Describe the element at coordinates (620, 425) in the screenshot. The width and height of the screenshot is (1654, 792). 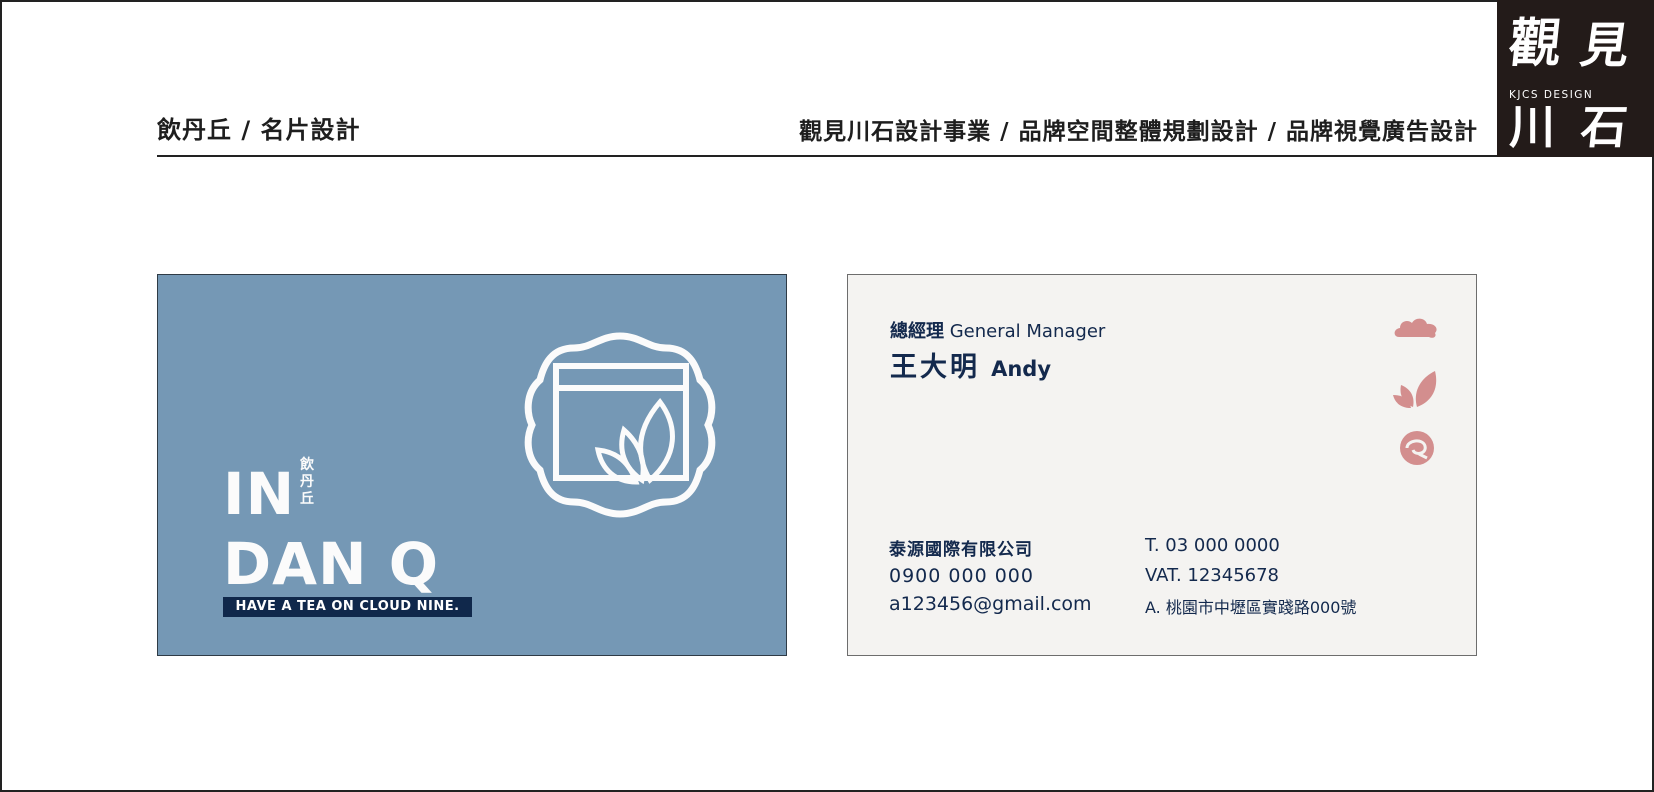
I see `tea-leaf-cloud-badge-icon` at that location.